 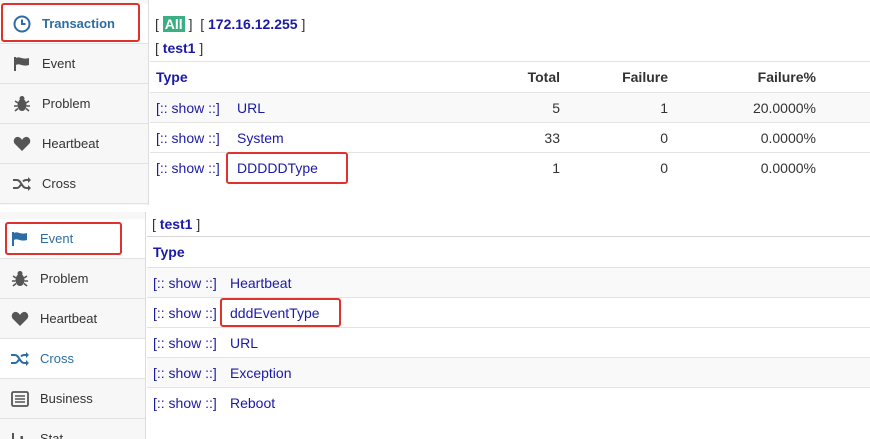 I want to click on filter-all-link: All, so click(x=173, y=24).